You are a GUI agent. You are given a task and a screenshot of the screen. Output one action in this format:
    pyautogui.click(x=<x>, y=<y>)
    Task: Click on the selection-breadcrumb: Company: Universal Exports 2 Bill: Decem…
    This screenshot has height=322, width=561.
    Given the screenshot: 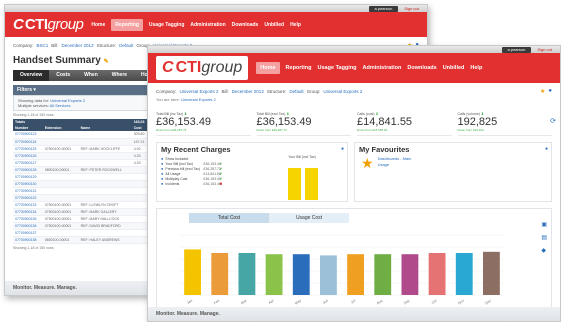 What is the action you would take?
    pyautogui.click(x=354, y=91)
    